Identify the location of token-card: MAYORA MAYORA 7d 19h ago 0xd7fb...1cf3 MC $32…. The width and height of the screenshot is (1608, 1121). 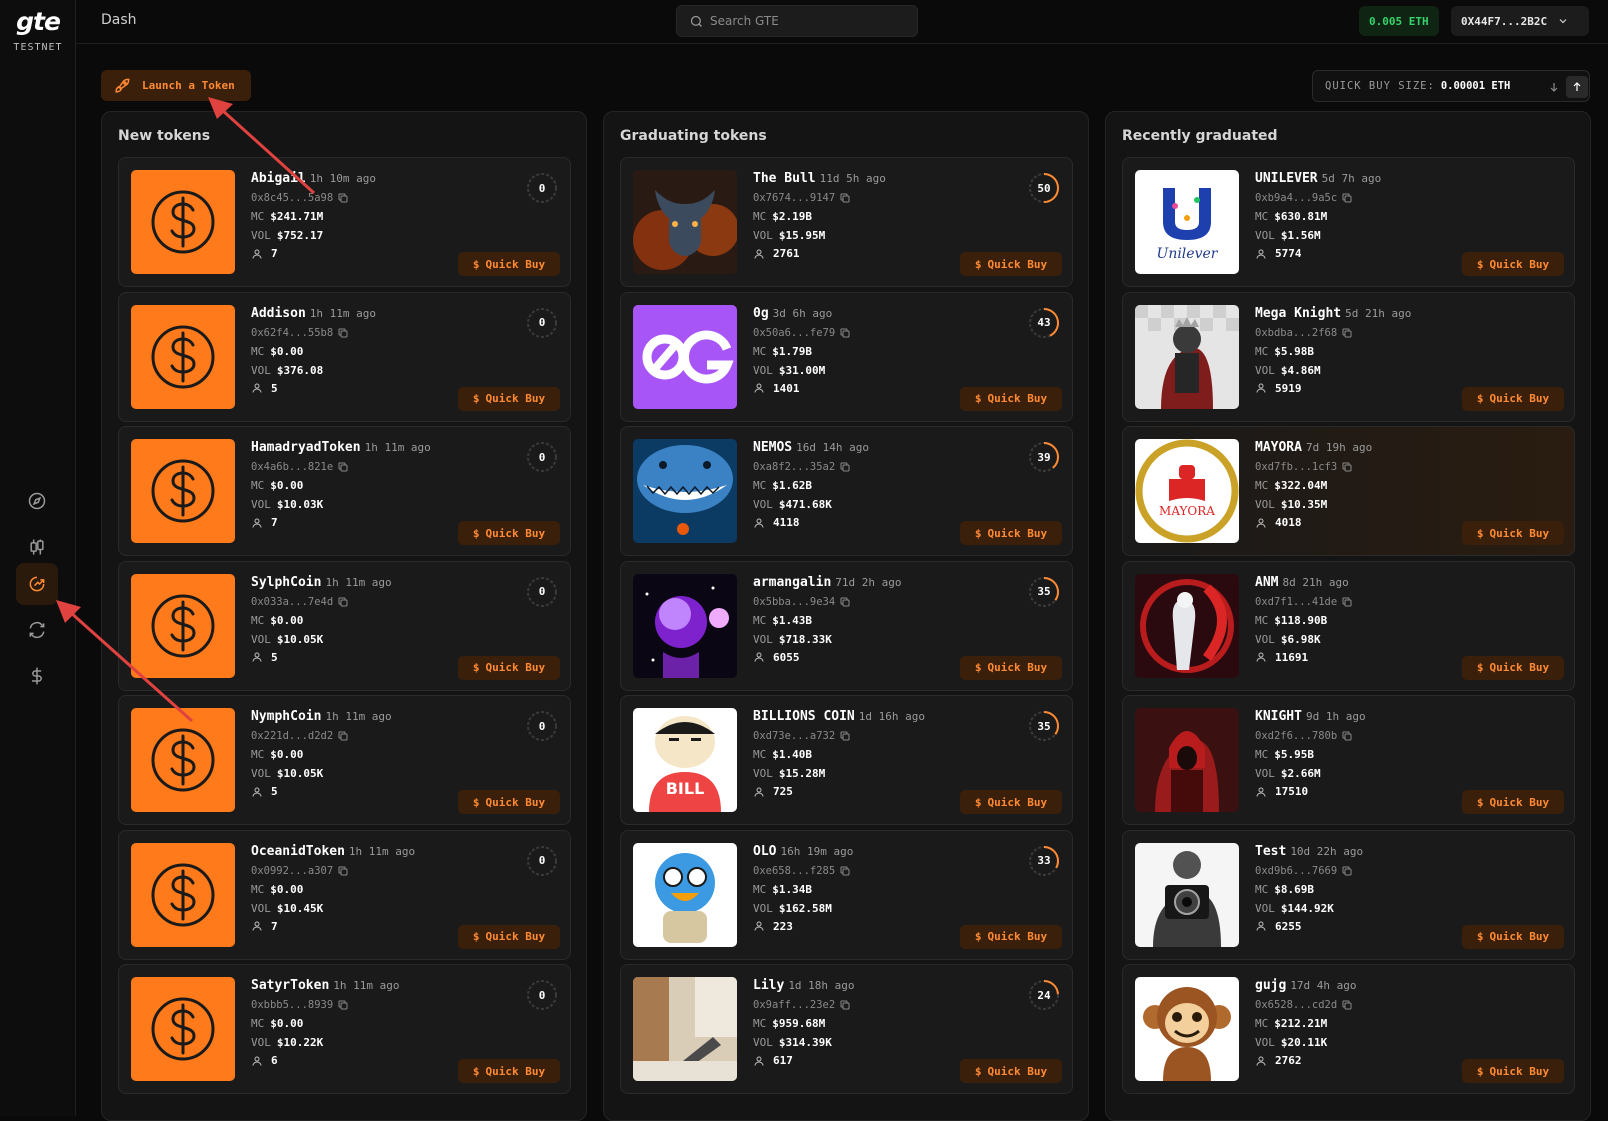
(1348, 491).